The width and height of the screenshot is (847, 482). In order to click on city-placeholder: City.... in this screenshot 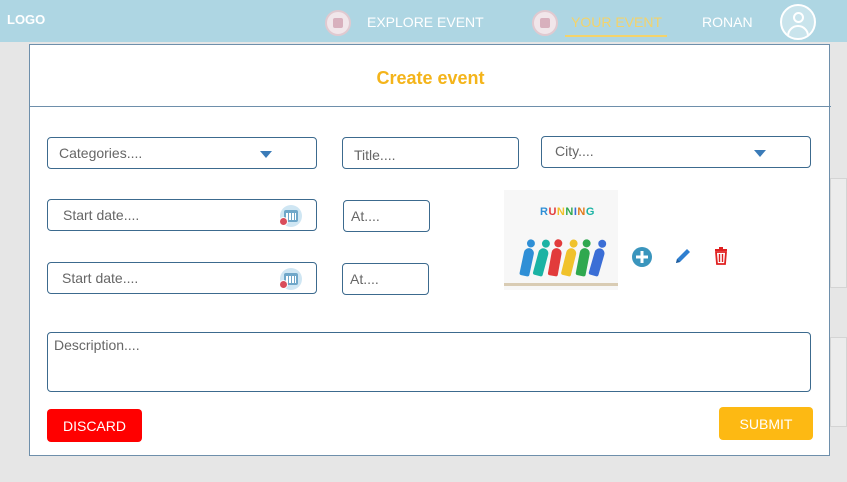, I will do `click(574, 151)`.